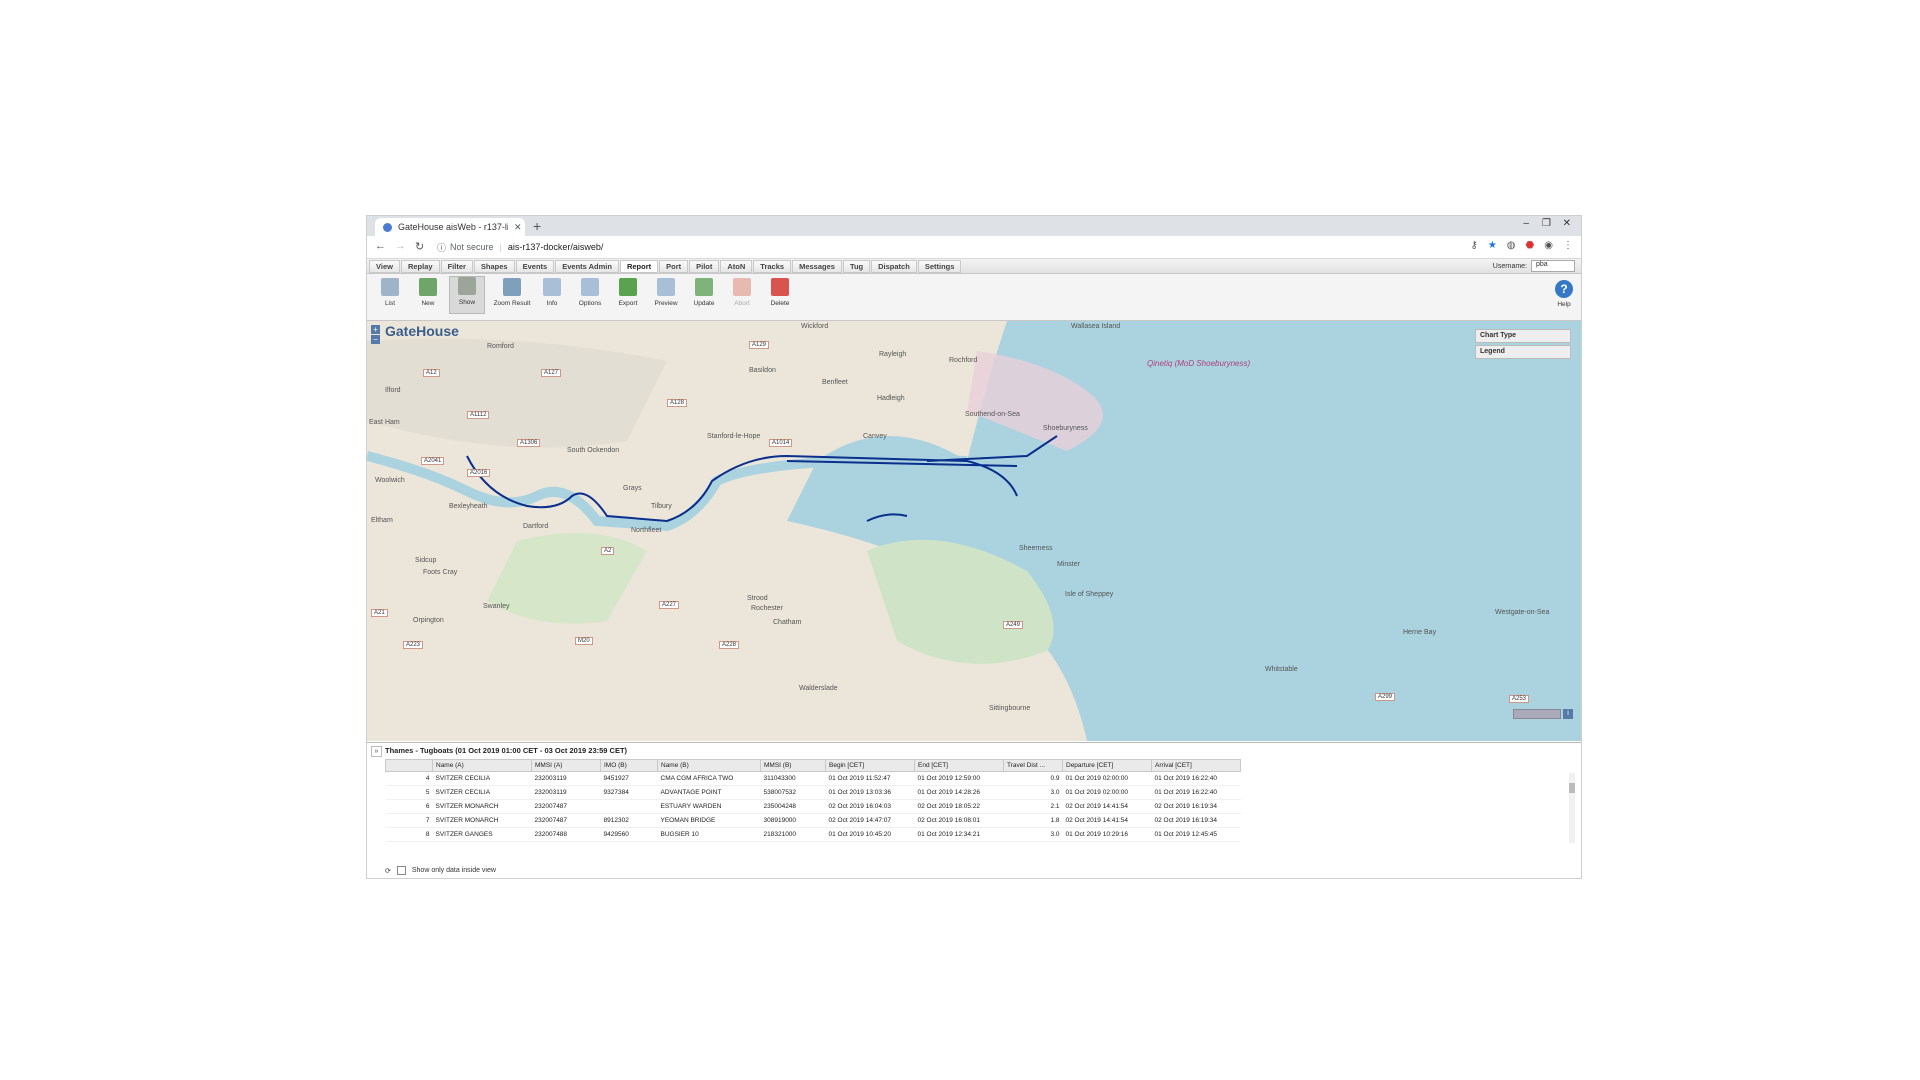 The height and width of the screenshot is (1080, 1920). What do you see at coordinates (419, 246) in the screenshot?
I see `reload-icon: ↻` at bounding box center [419, 246].